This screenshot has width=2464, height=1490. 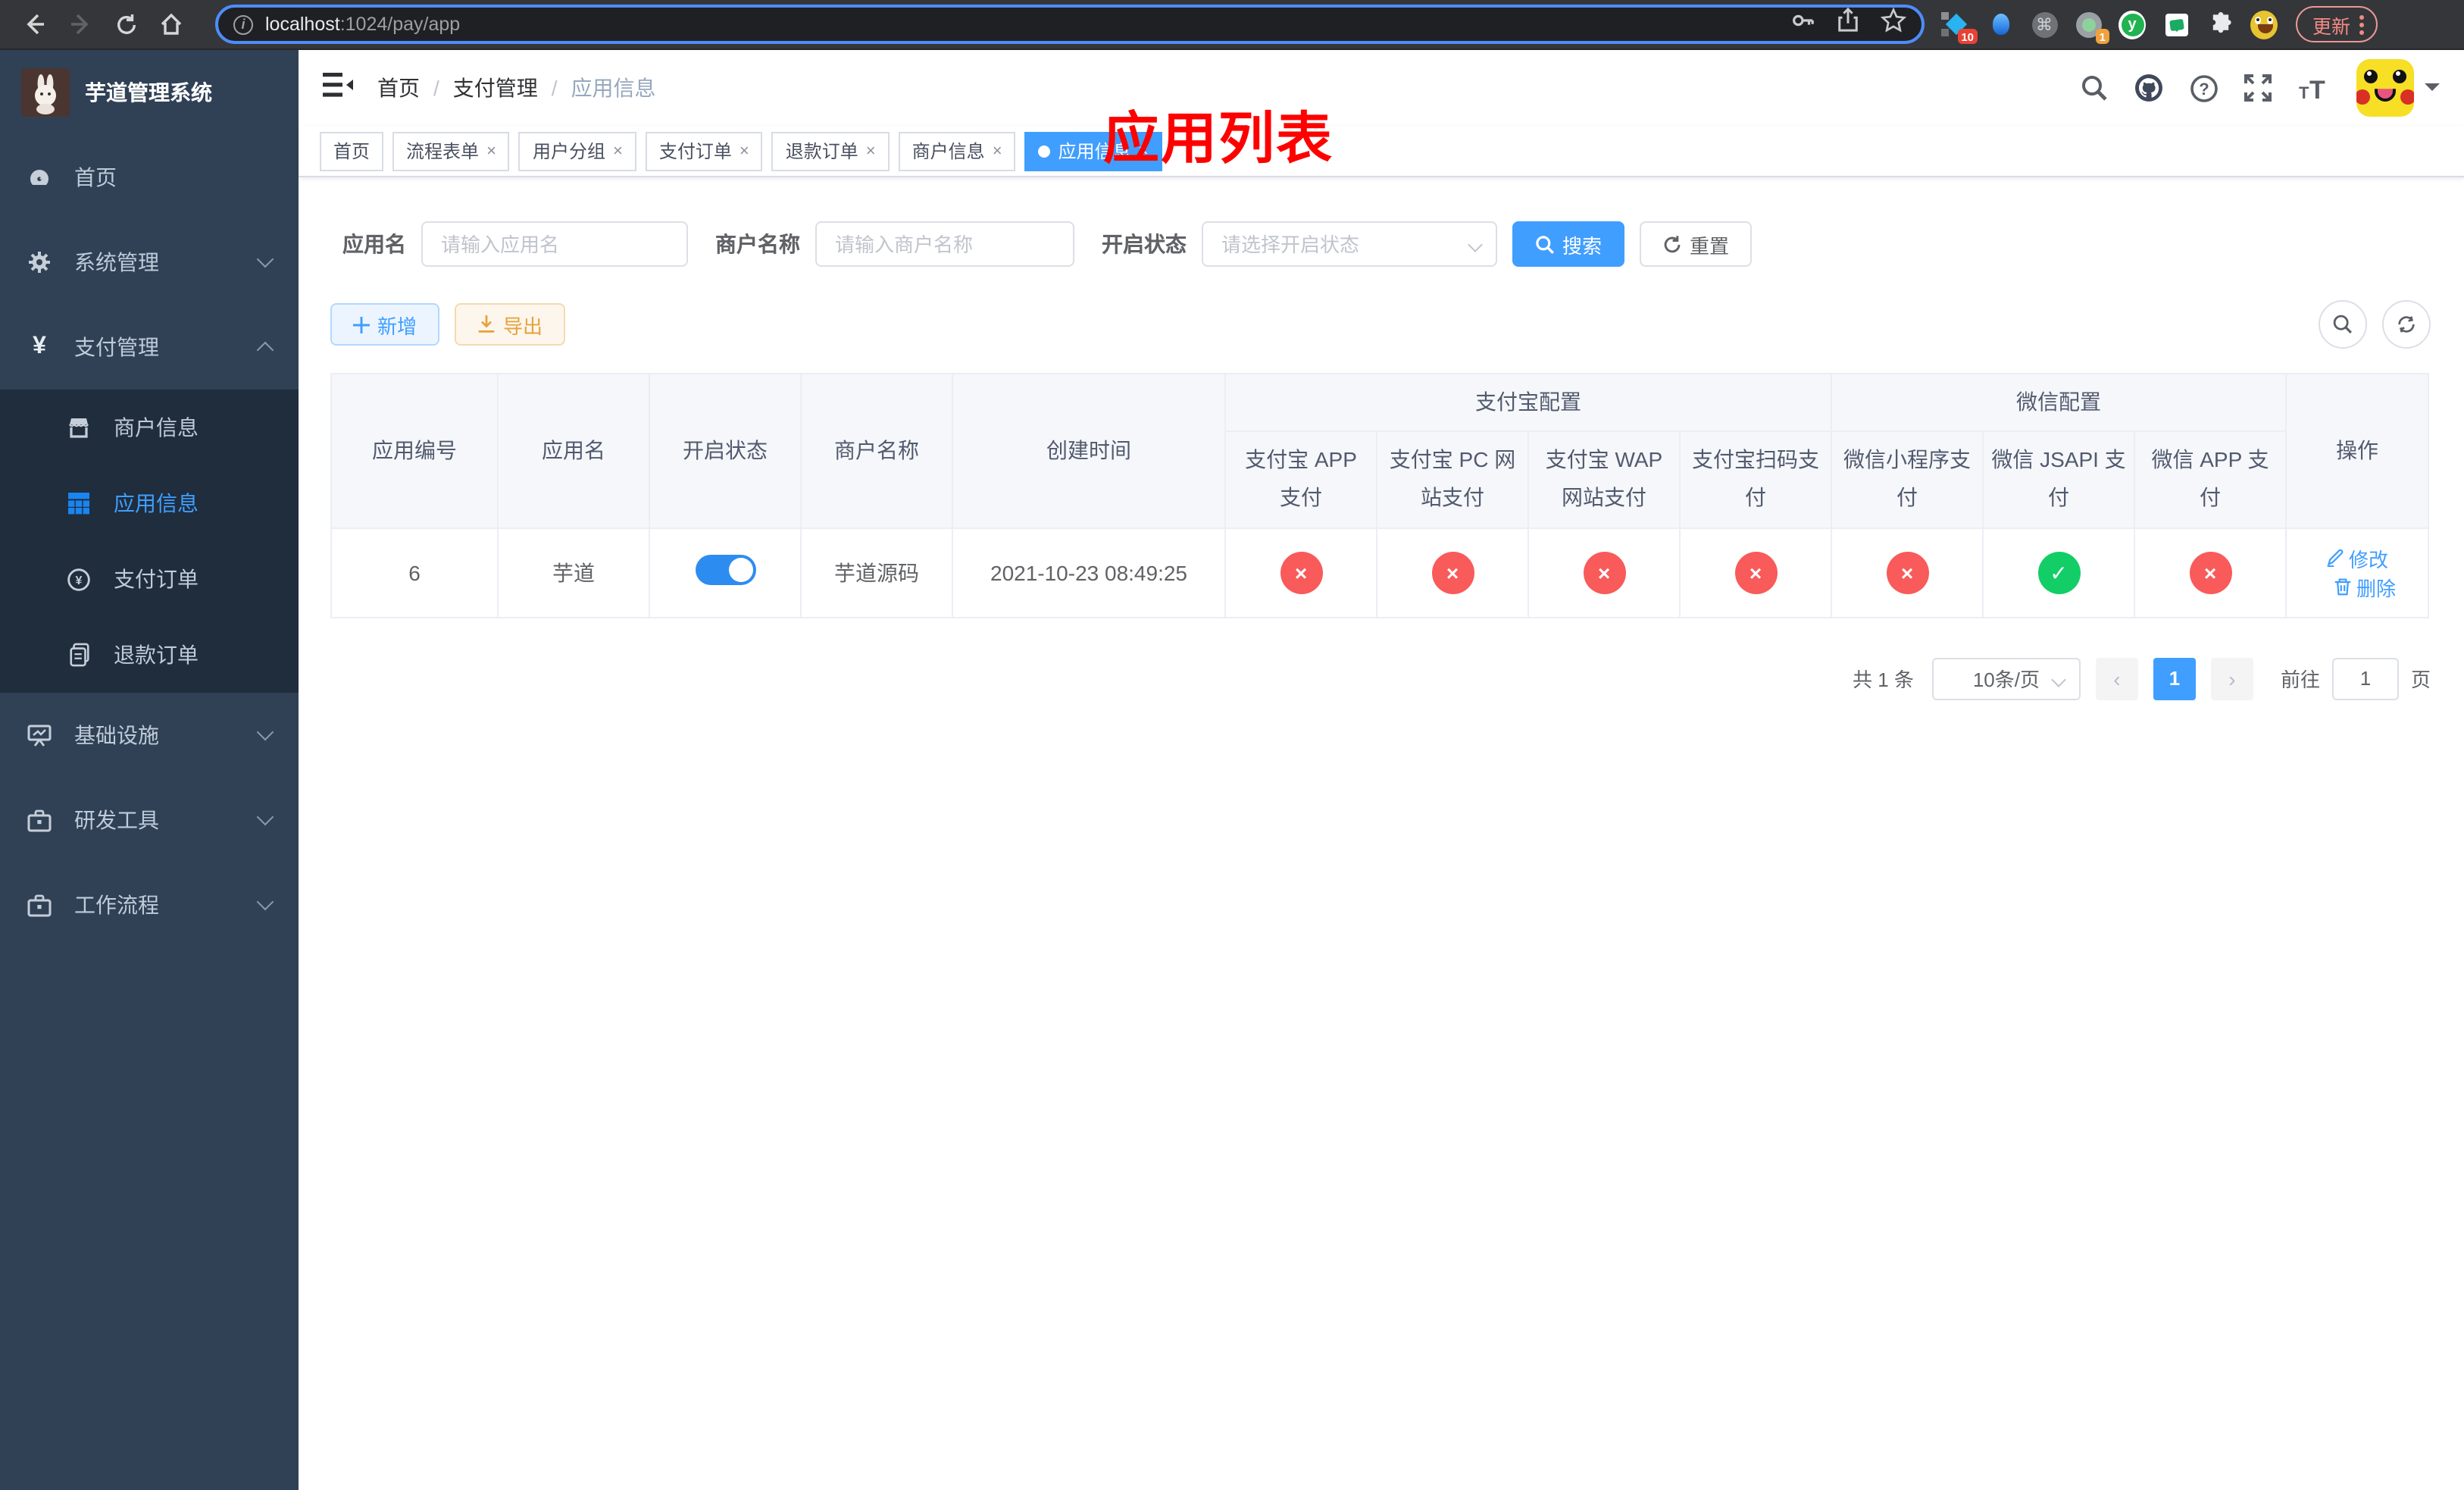 I want to click on svg-text: T, so click(x=2317, y=89).